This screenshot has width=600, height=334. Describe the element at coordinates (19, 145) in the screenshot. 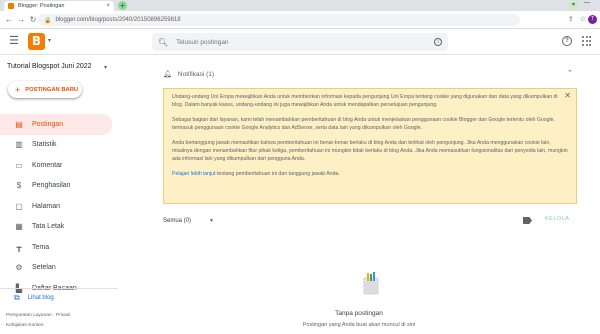

I see `stats-icon: ▥` at that location.